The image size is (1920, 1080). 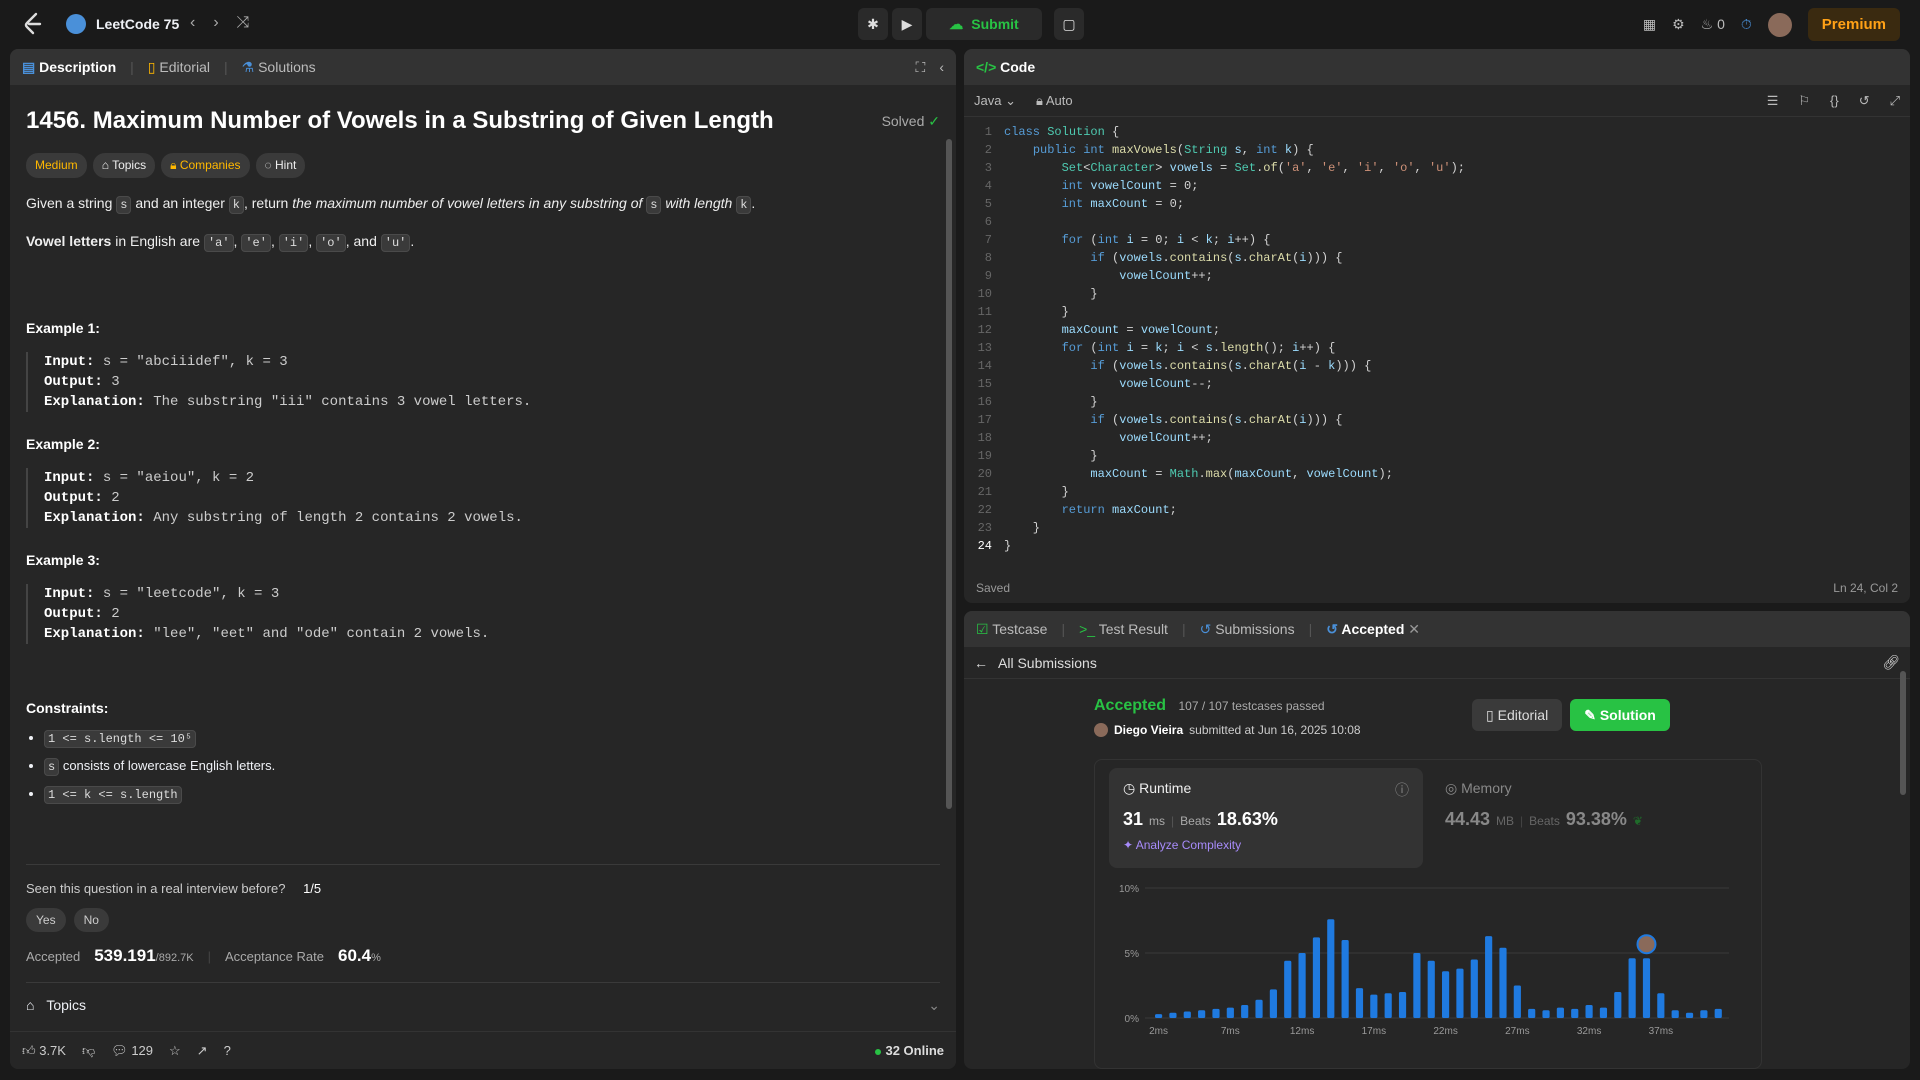 I want to click on flame-icon: ♨, so click(x=1707, y=24).